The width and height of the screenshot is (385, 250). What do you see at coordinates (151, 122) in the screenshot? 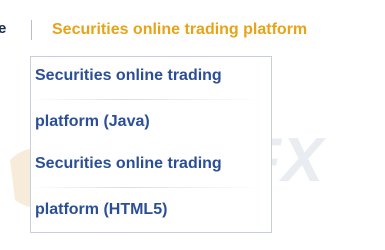
I see `dropdown-item-java-line2: platform (Java)` at bounding box center [151, 122].